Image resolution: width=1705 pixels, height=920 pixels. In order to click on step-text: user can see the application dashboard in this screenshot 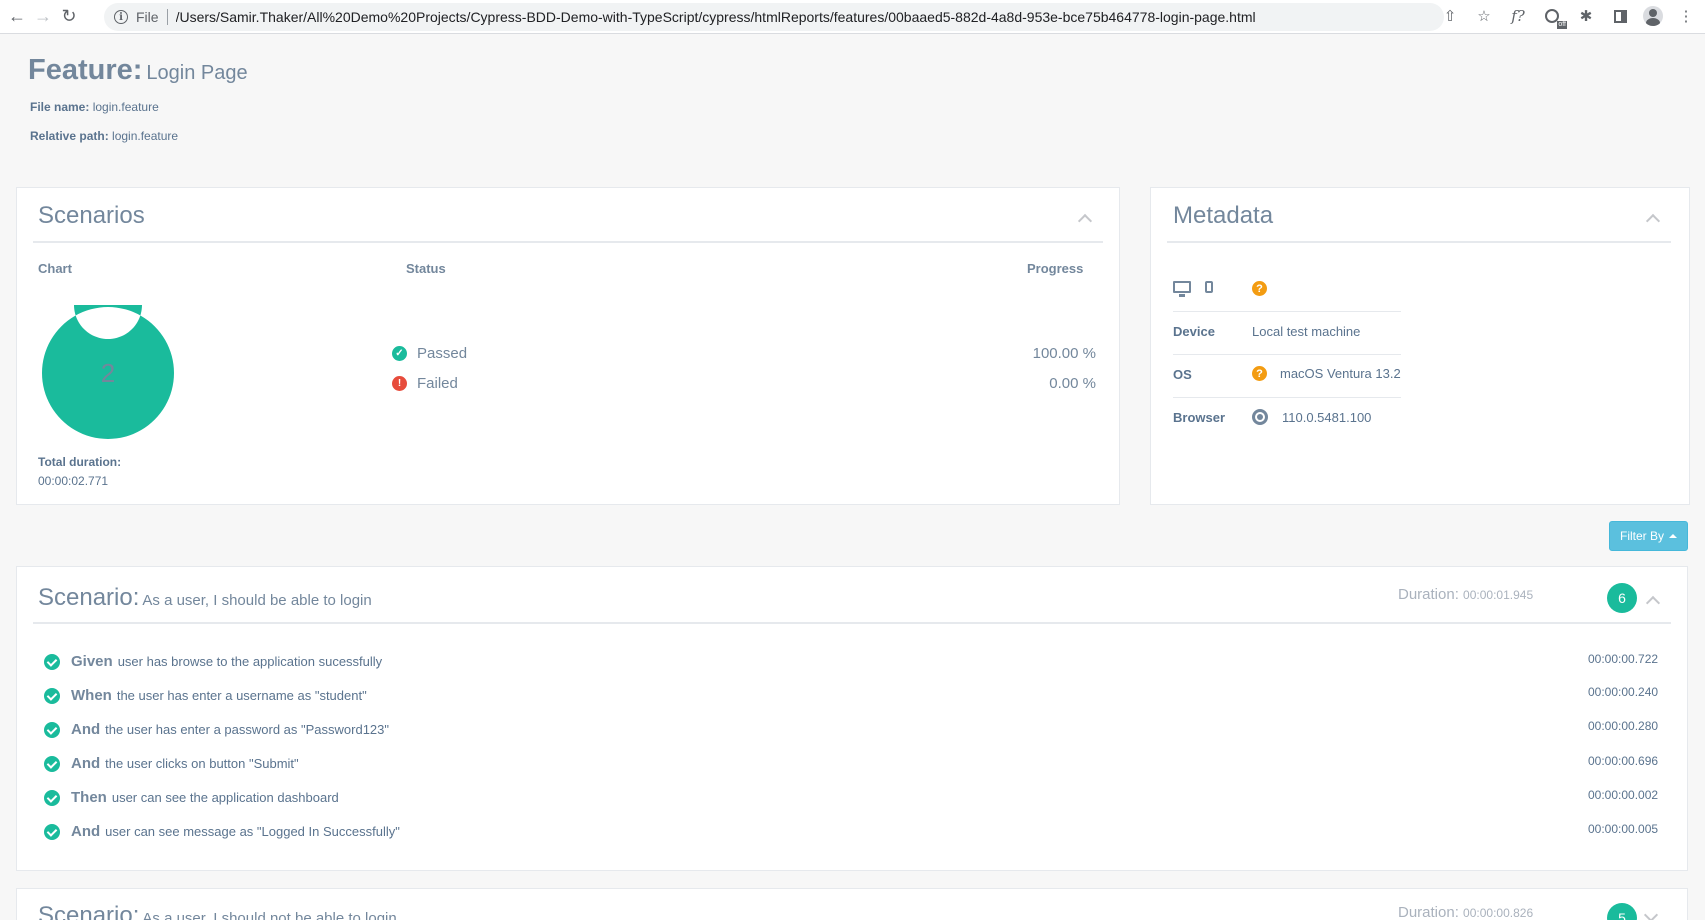, I will do `click(225, 797)`.